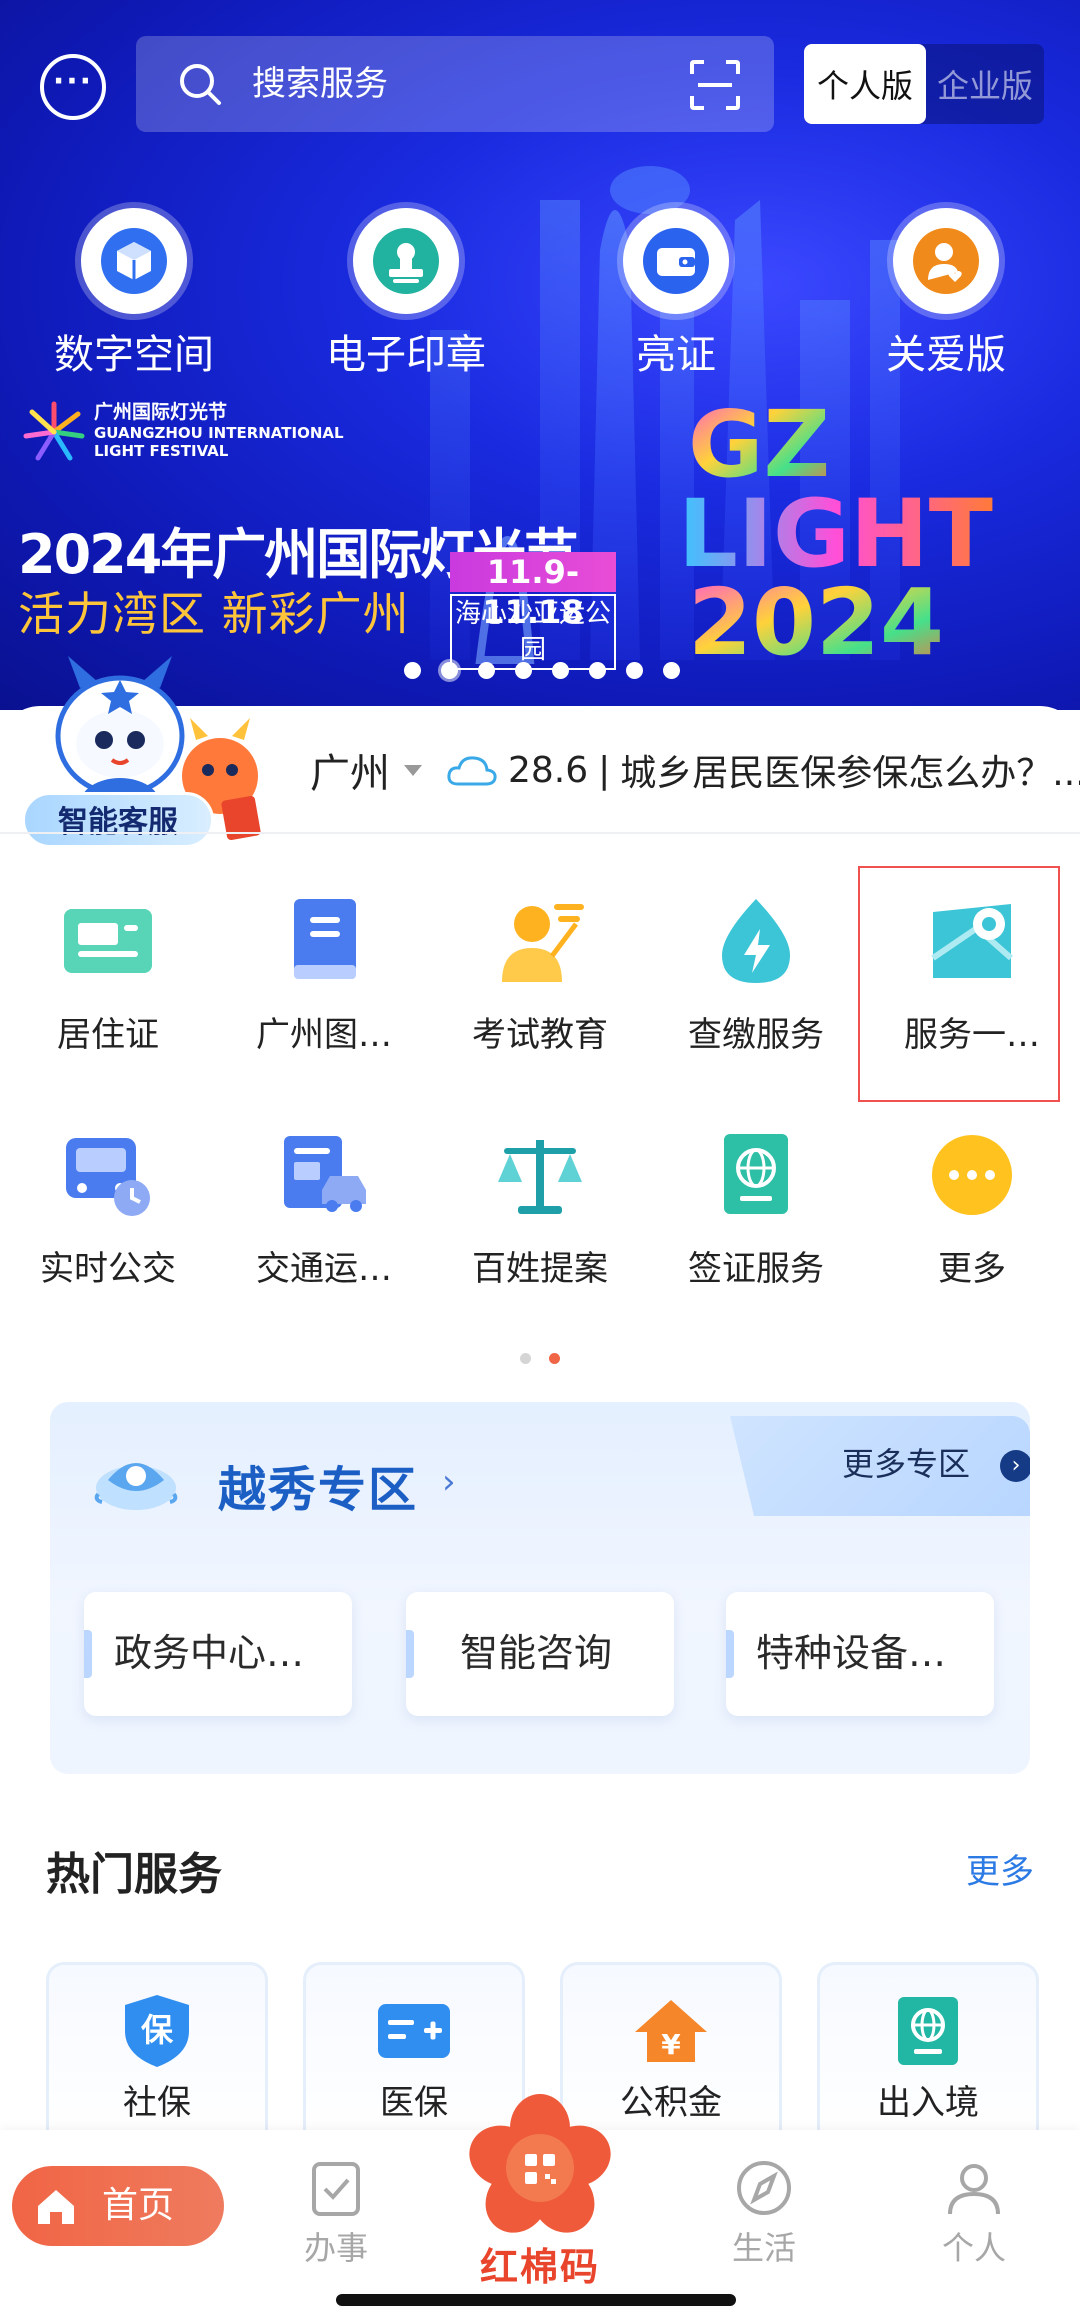 The height and width of the screenshot is (2318, 1080). What do you see at coordinates (56, 2207) in the screenshot?
I see `home-icon` at bounding box center [56, 2207].